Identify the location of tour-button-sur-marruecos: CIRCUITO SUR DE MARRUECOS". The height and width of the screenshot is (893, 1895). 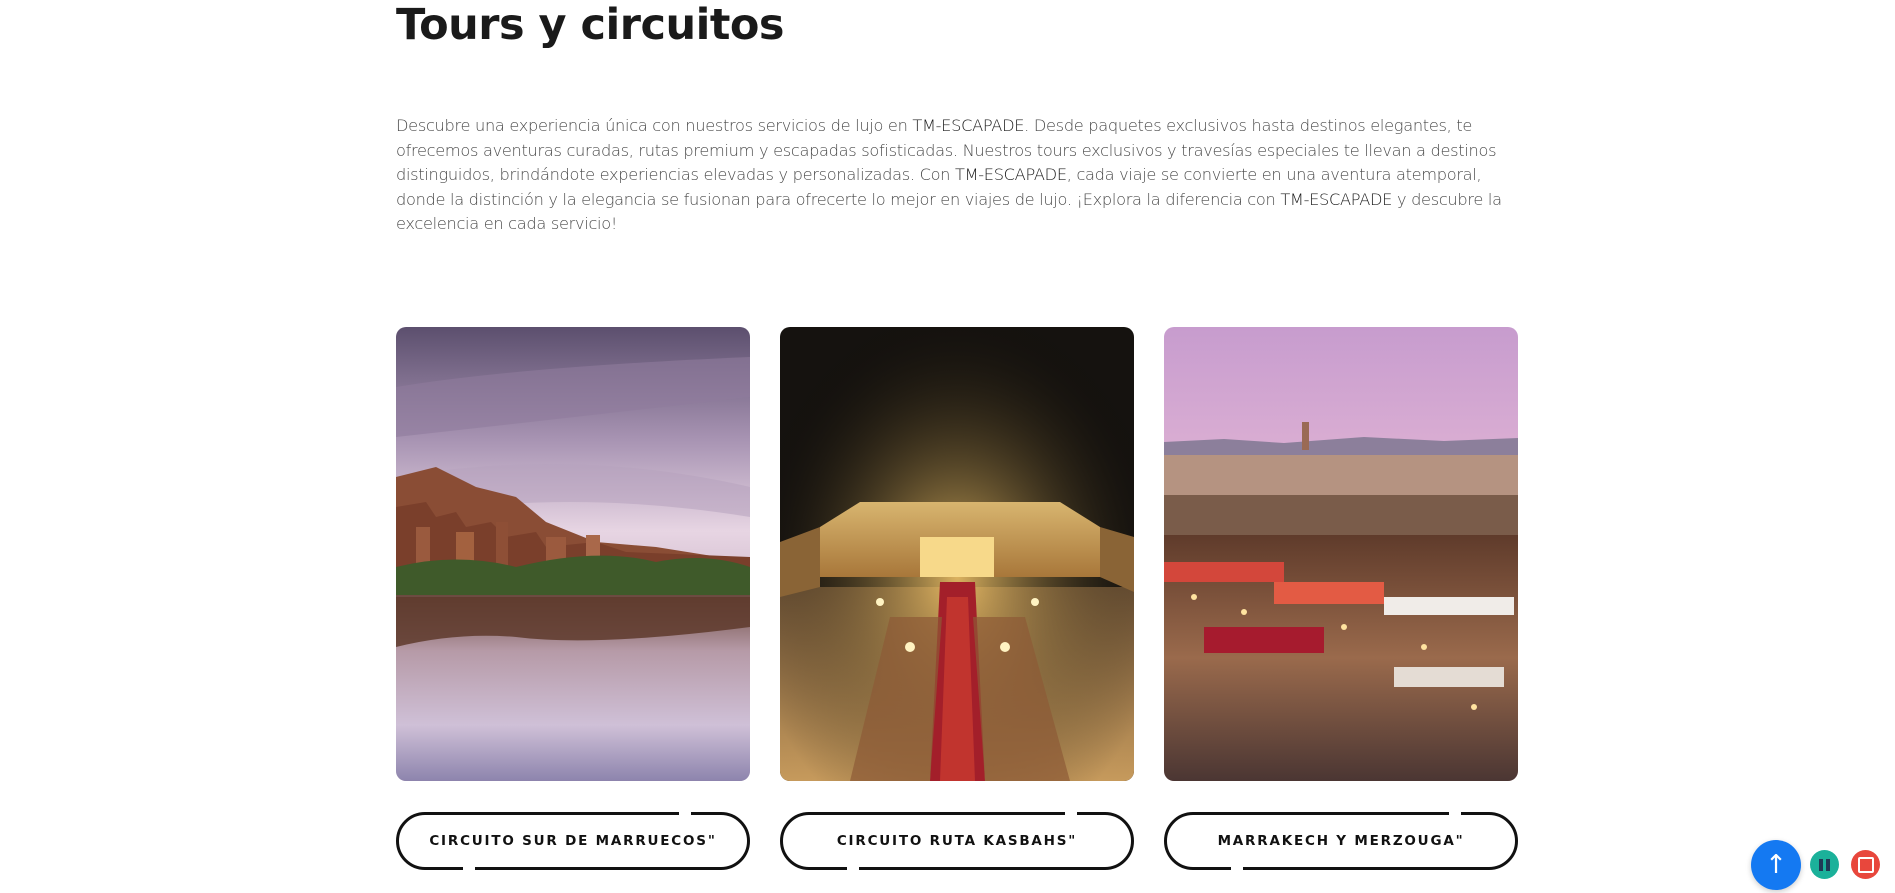
(573, 841).